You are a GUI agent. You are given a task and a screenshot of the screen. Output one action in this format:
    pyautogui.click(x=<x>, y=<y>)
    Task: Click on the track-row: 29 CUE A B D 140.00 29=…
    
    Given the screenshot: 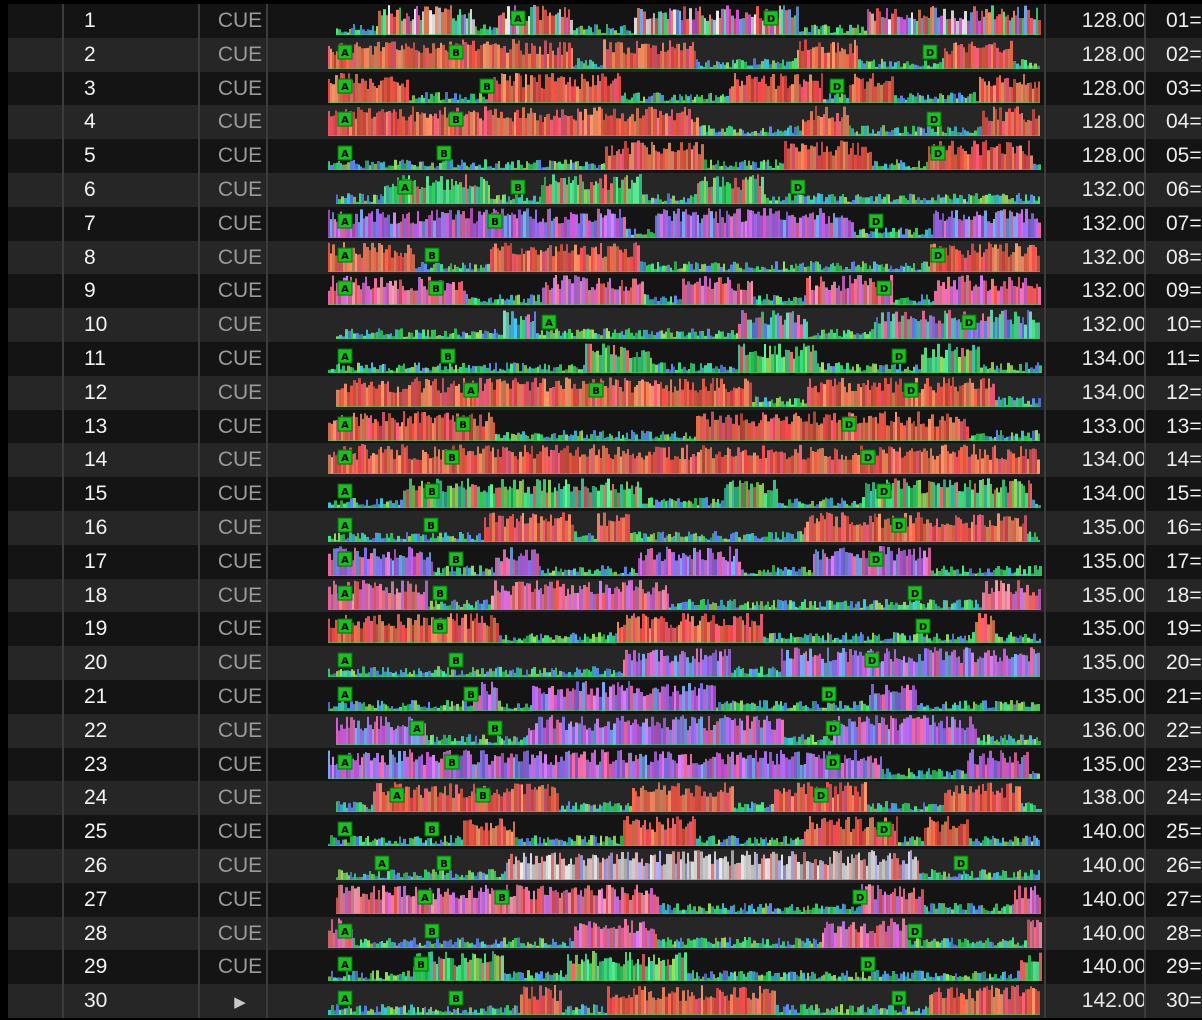 What is the action you would take?
    pyautogui.click(x=605, y=967)
    